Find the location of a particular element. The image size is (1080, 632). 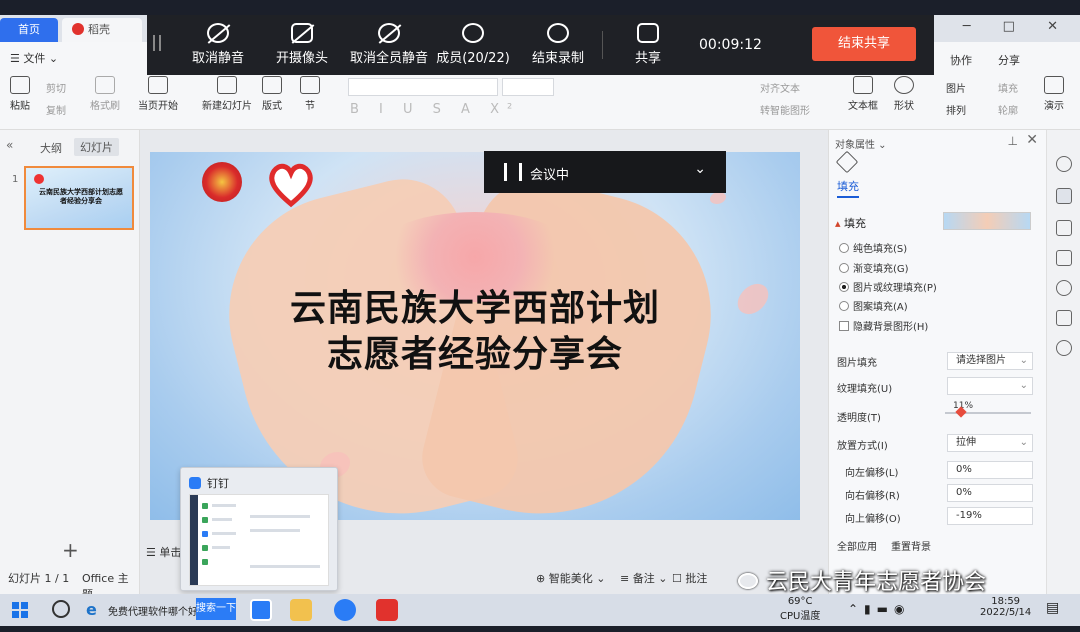

fill-section-header: ▴ 填充 is located at coordinates (850, 223).